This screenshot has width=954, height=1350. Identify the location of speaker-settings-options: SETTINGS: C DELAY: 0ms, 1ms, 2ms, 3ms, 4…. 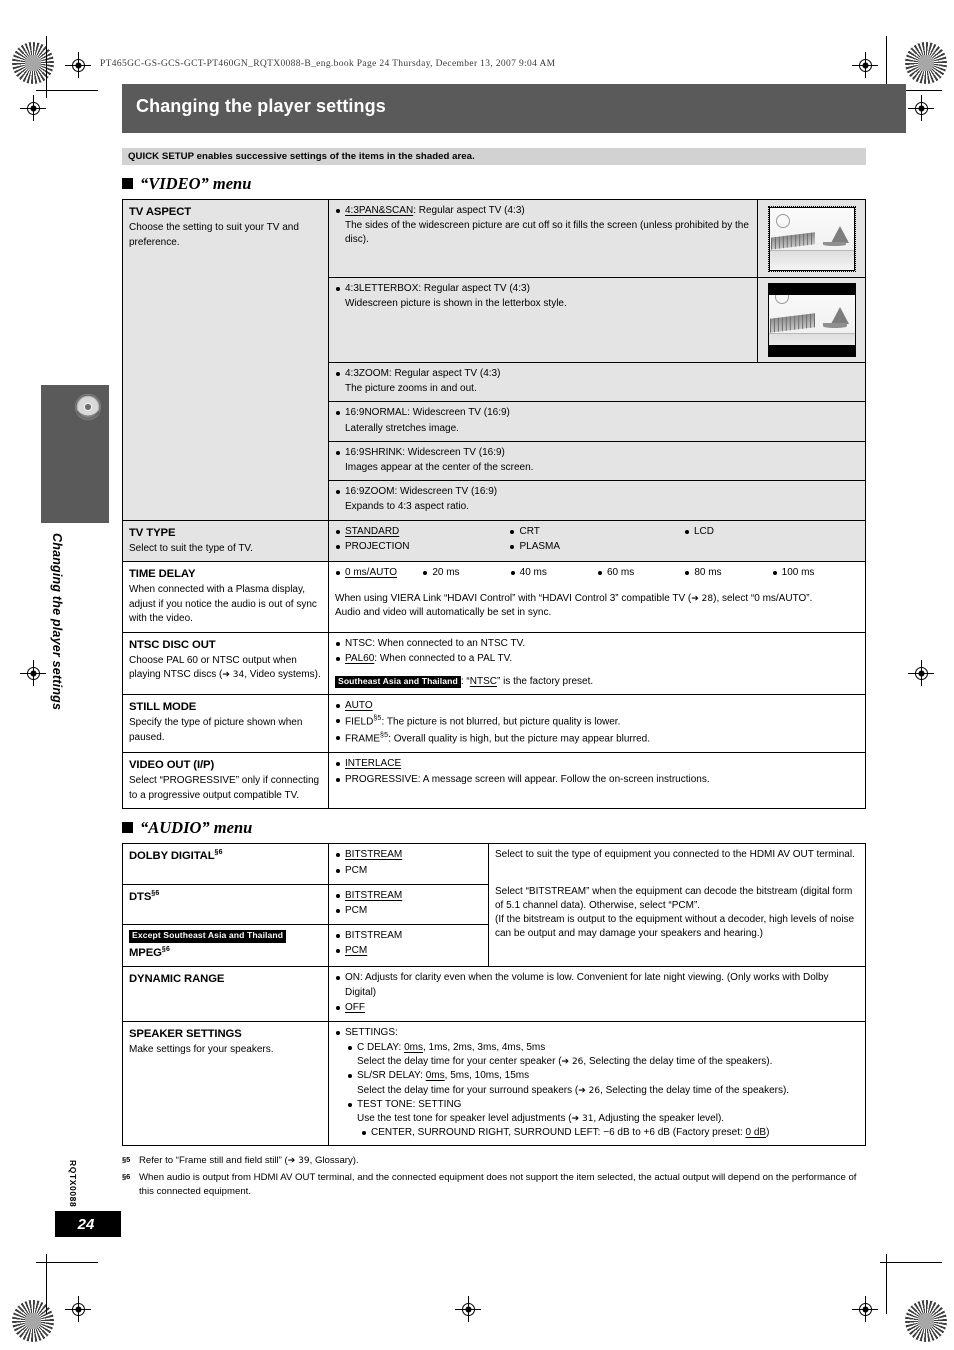
(597, 1083).